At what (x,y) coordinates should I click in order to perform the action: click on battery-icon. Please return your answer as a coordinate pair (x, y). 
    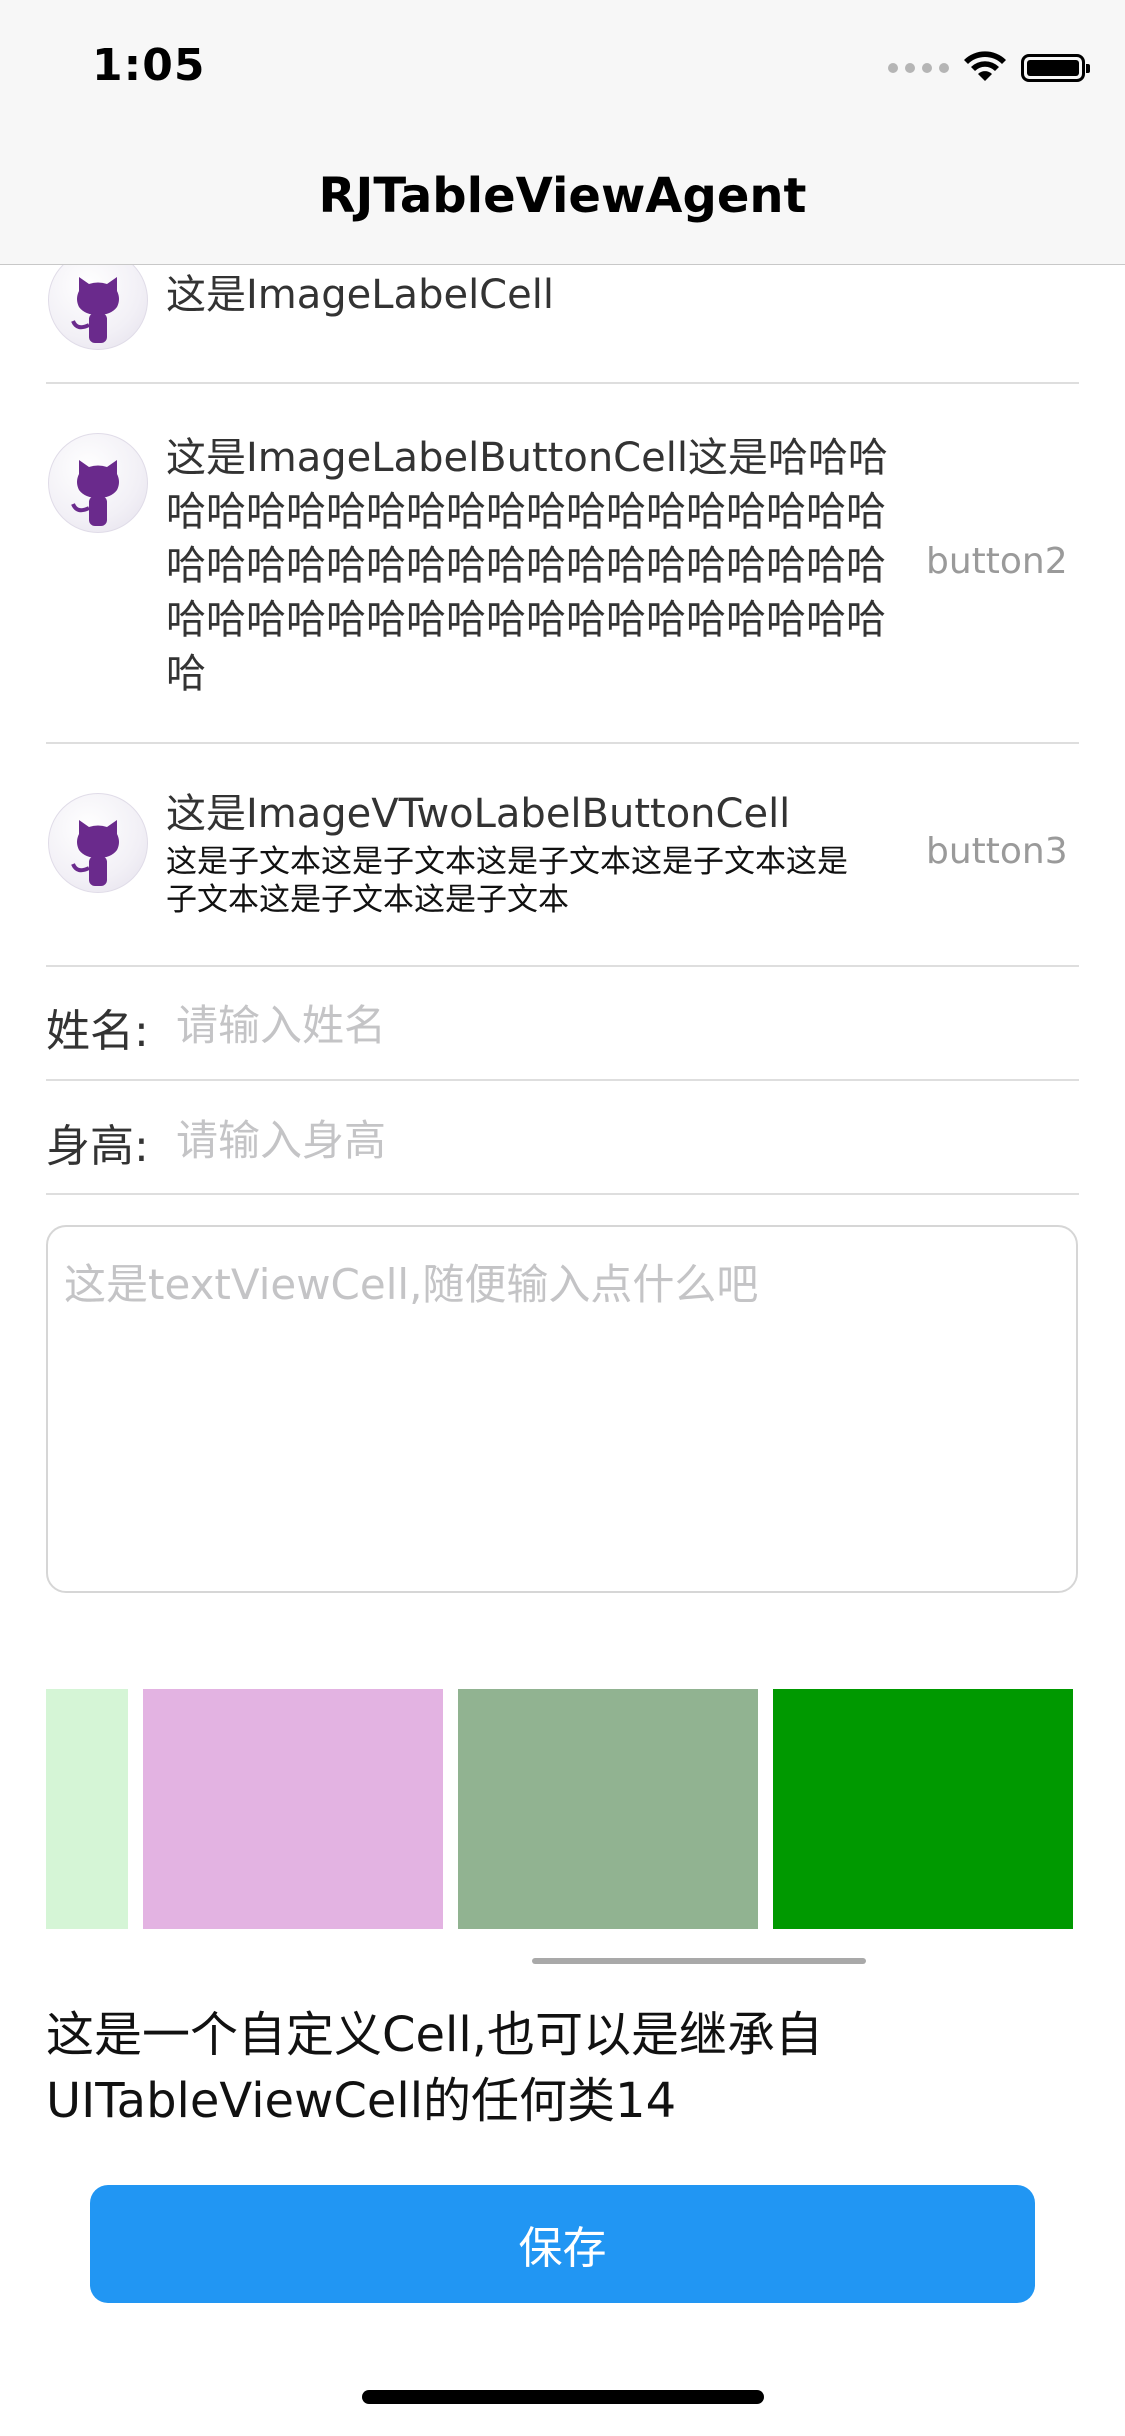
    Looking at the image, I should click on (1055, 68).